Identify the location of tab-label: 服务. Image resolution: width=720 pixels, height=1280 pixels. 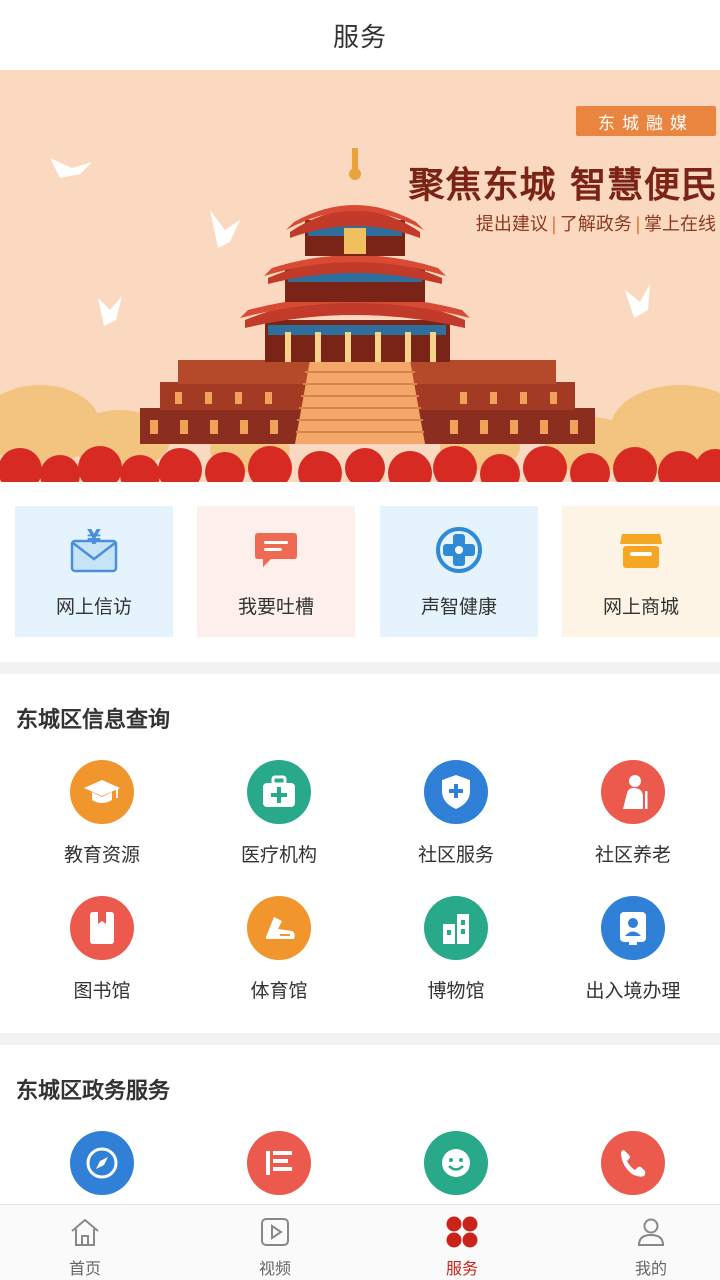
(461, 1268).